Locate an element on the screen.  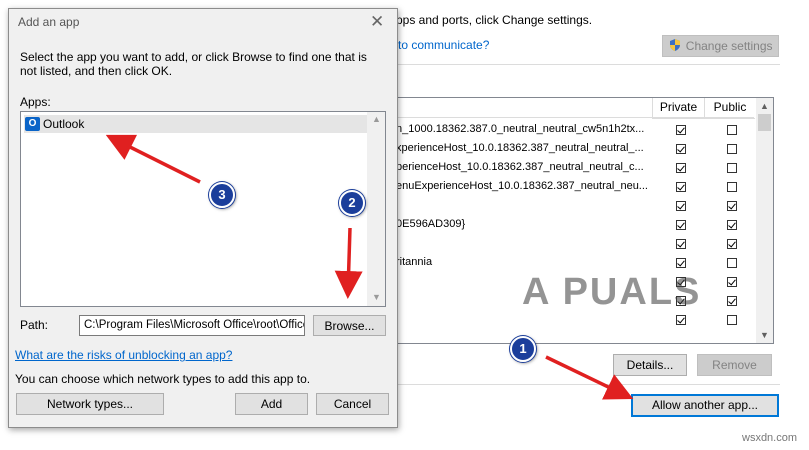
callout-1-badge: 1 is located at coordinates (523, 349).